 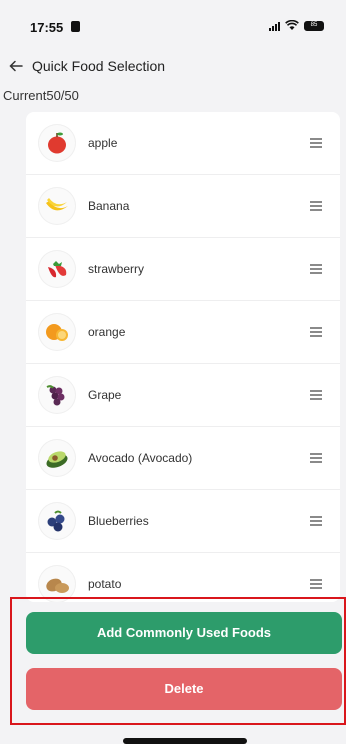 I want to click on blueberries-icon, so click(x=57, y=521).